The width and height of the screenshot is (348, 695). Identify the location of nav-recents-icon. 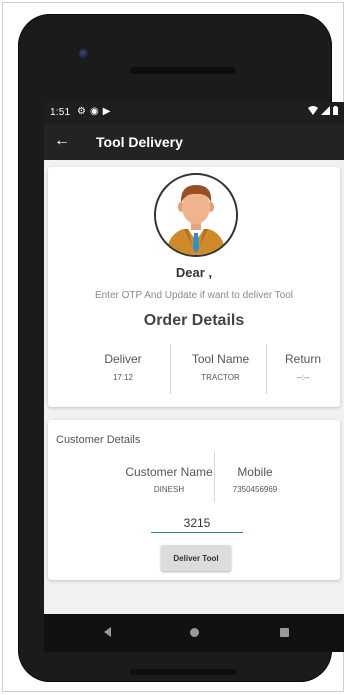
(284, 632).